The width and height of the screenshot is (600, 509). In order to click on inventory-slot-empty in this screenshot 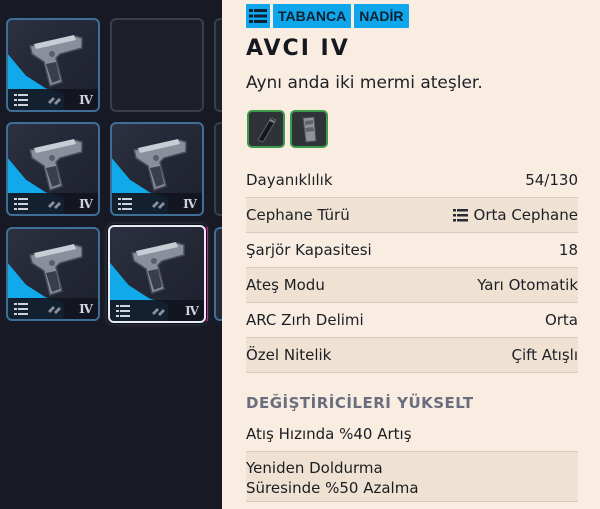, I will do `click(157, 65)`.